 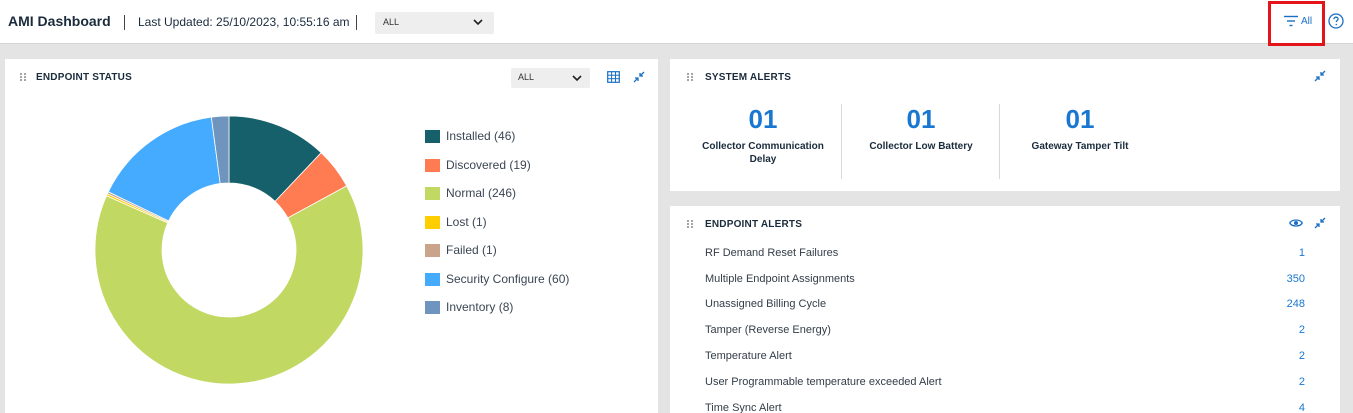 What do you see at coordinates (1005, 281) in the screenshot?
I see `list-item: Multiple Endpoint Assignments 350` at bounding box center [1005, 281].